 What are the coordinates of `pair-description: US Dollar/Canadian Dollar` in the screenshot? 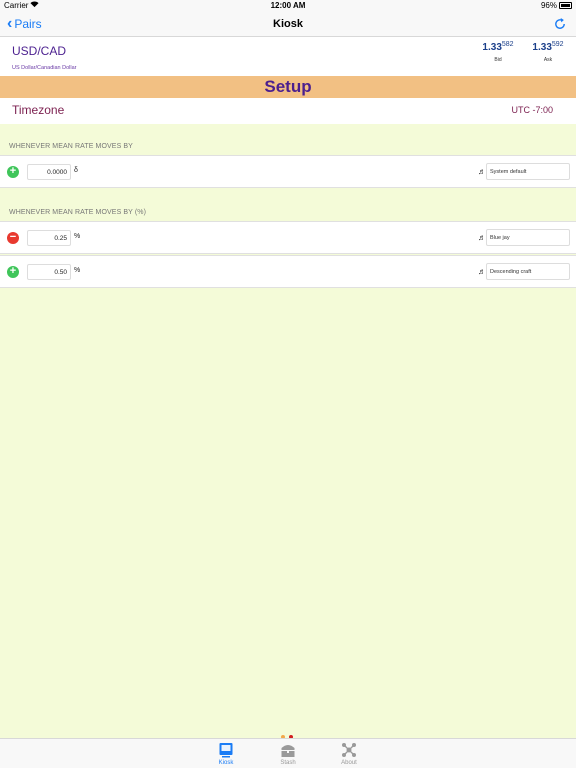 It's located at (44, 68).